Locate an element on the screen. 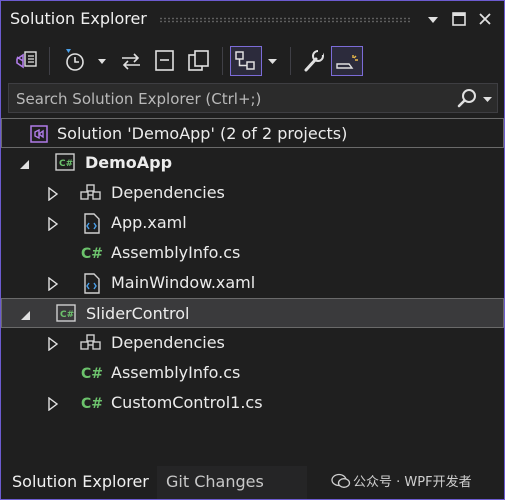 This screenshot has height=500, width=505. show-all-files-icon is located at coordinates (199, 61).